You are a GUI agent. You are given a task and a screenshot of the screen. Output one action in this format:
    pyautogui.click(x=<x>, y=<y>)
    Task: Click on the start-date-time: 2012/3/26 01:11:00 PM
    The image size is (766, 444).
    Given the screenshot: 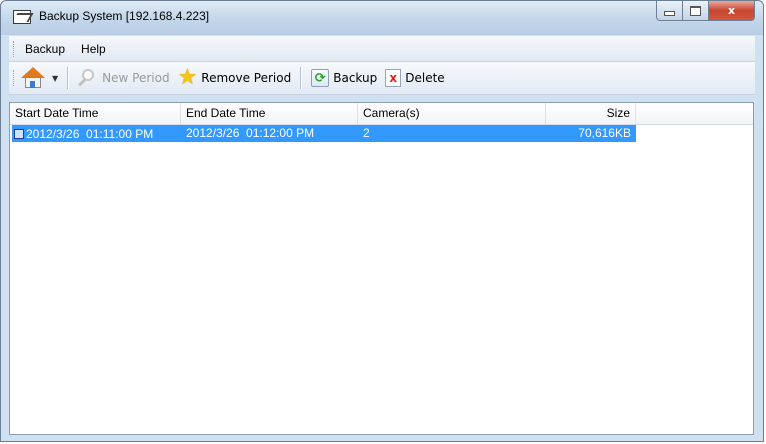 What is the action you would take?
    pyautogui.click(x=90, y=134)
    